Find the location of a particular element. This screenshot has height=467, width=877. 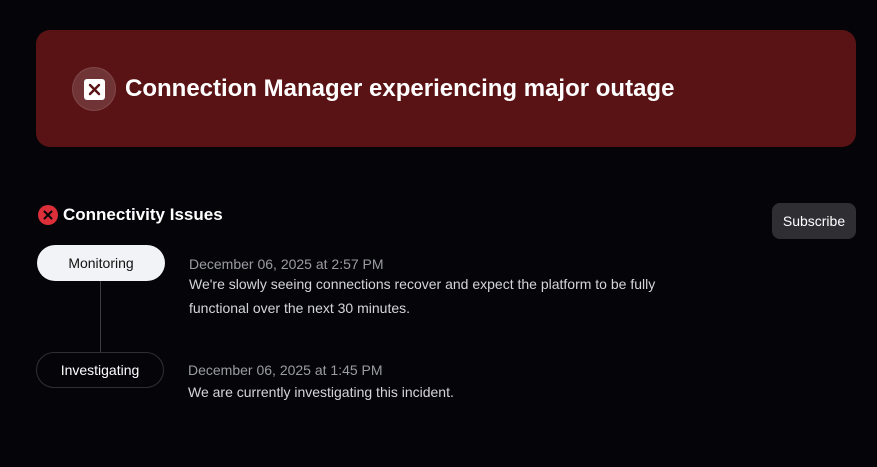

update-timestamp: December 06, 2025 at 2:57 PM is located at coordinates (286, 264).